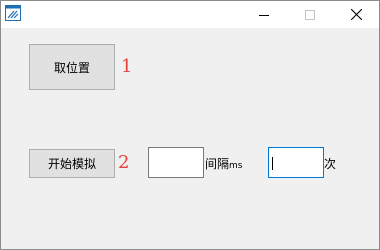  Describe the element at coordinates (272, 163) in the screenshot. I see `text-caret` at that location.